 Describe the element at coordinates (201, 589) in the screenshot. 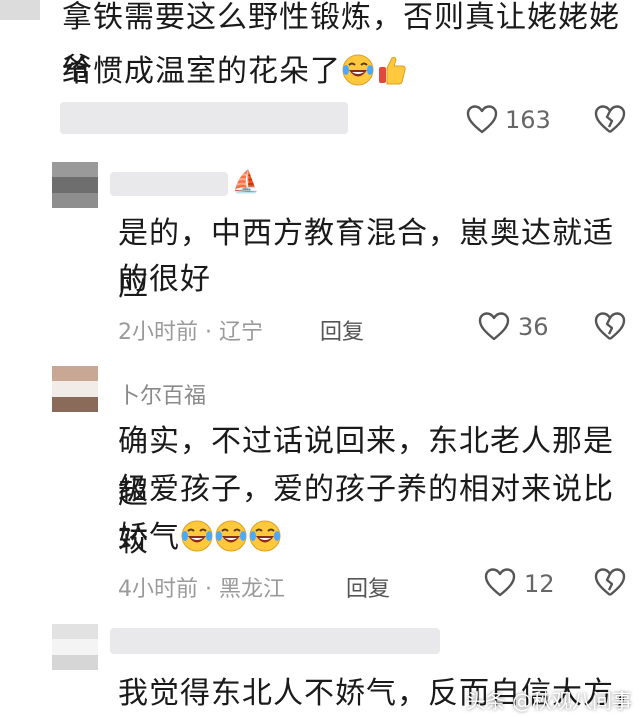

I see `comment-3-time-location: 4小时前 · 黑龙江` at that location.